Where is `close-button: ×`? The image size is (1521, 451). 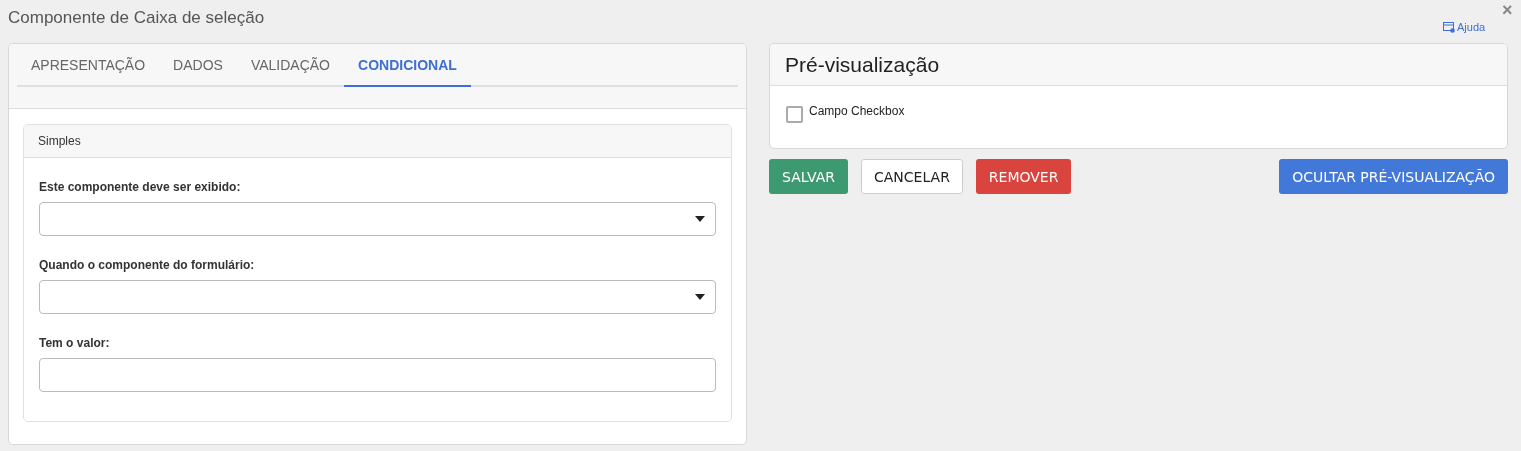 close-button: × is located at coordinates (1507, 10).